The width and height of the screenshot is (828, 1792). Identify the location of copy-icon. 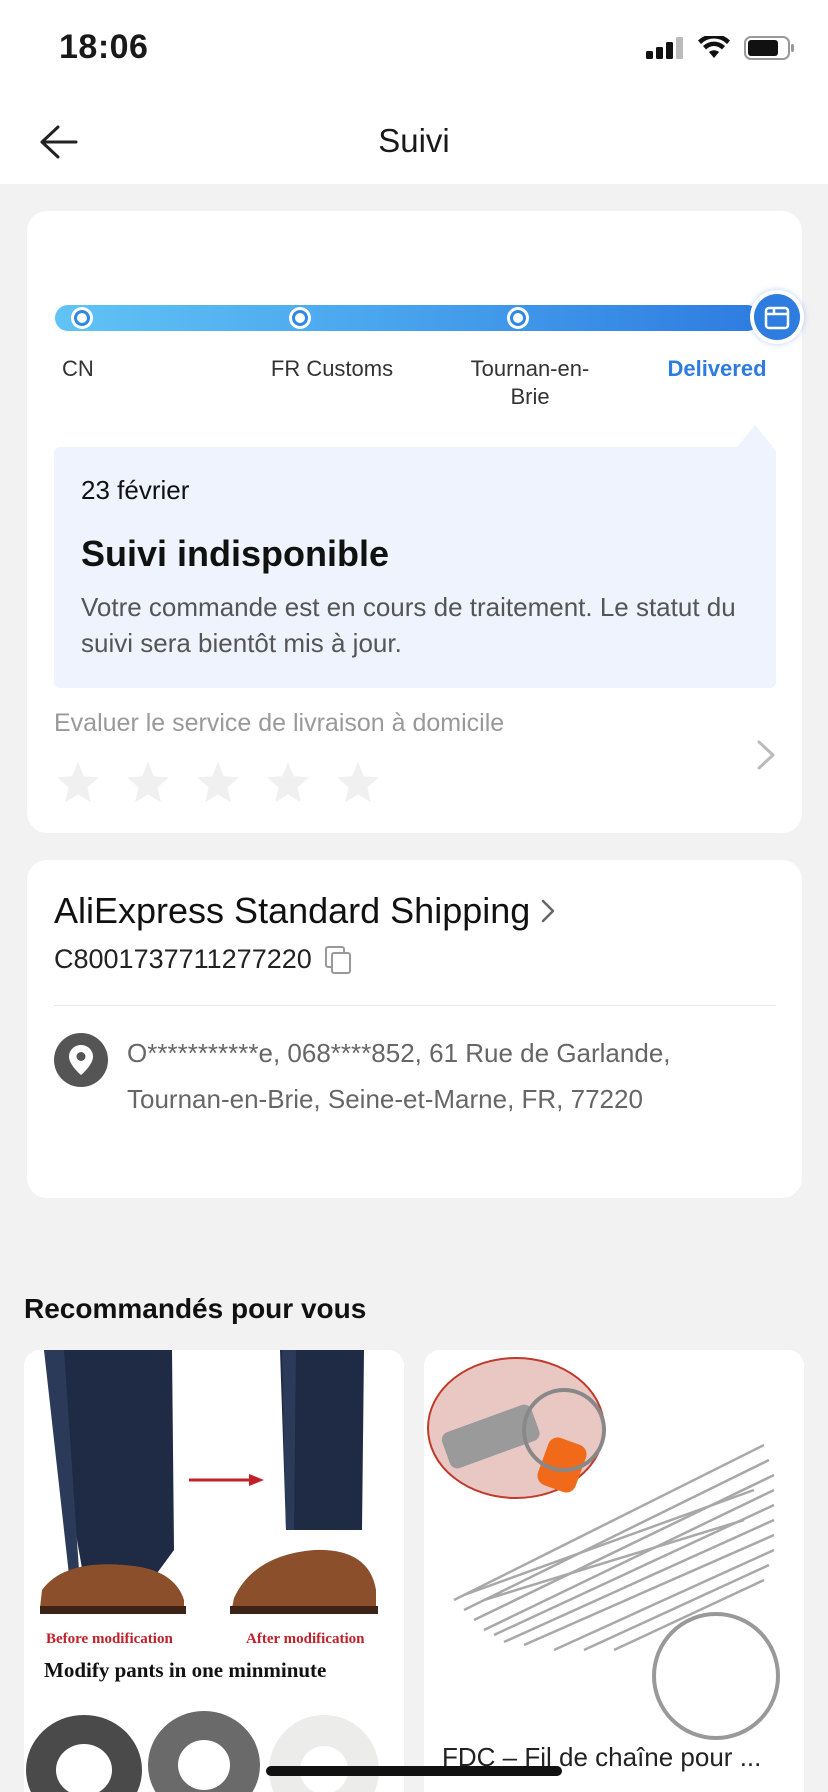
(338, 960).